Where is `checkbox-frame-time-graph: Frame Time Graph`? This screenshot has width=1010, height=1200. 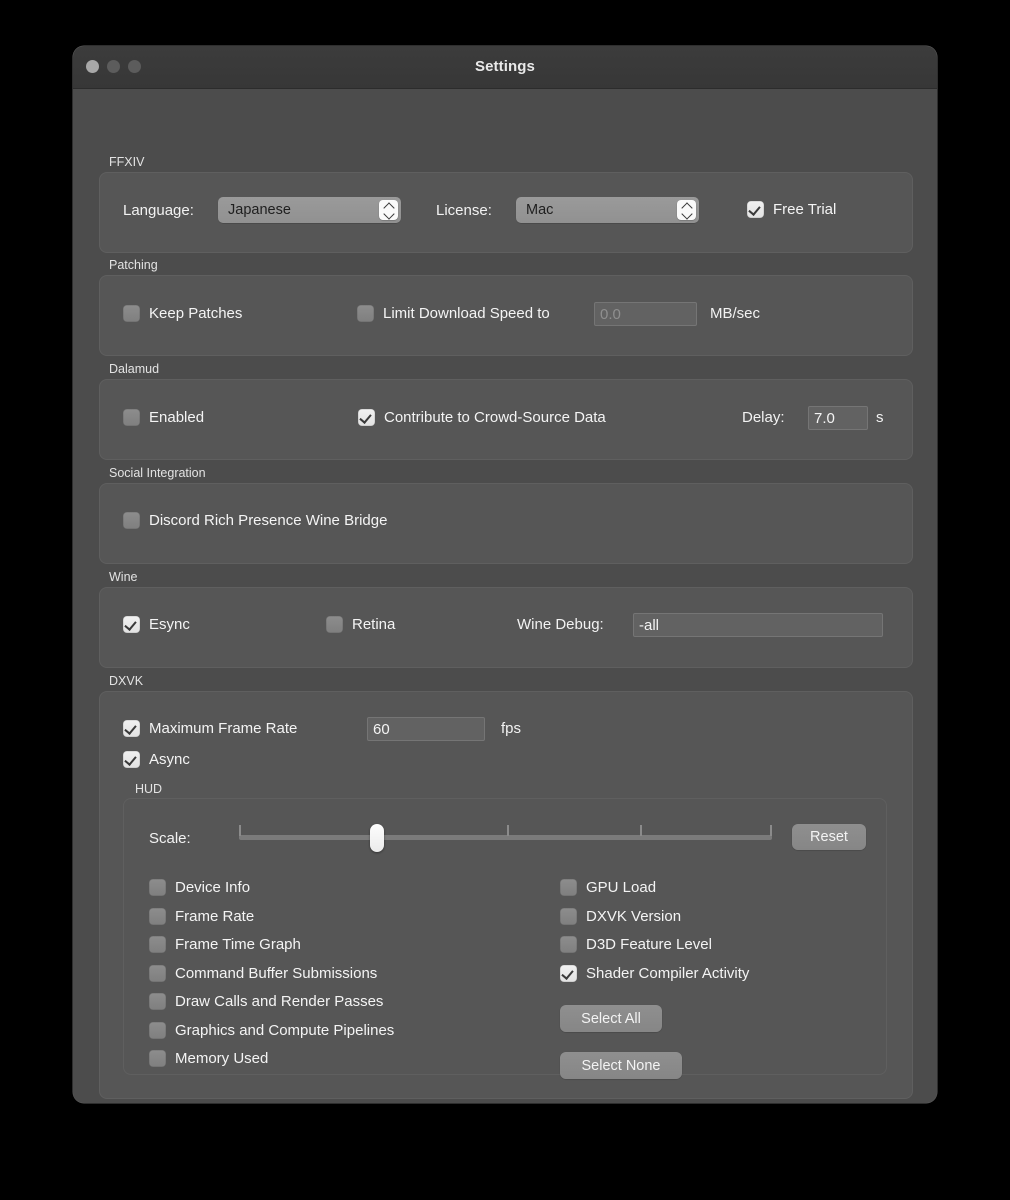
checkbox-frame-time-graph: Frame Time Graph is located at coordinates (225, 944).